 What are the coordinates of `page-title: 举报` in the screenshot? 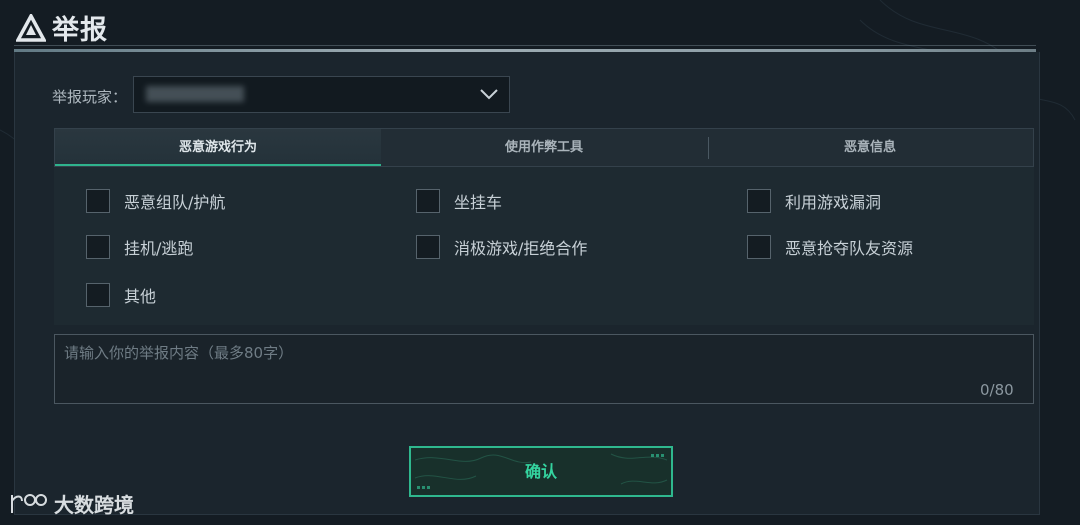 It's located at (80, 30).